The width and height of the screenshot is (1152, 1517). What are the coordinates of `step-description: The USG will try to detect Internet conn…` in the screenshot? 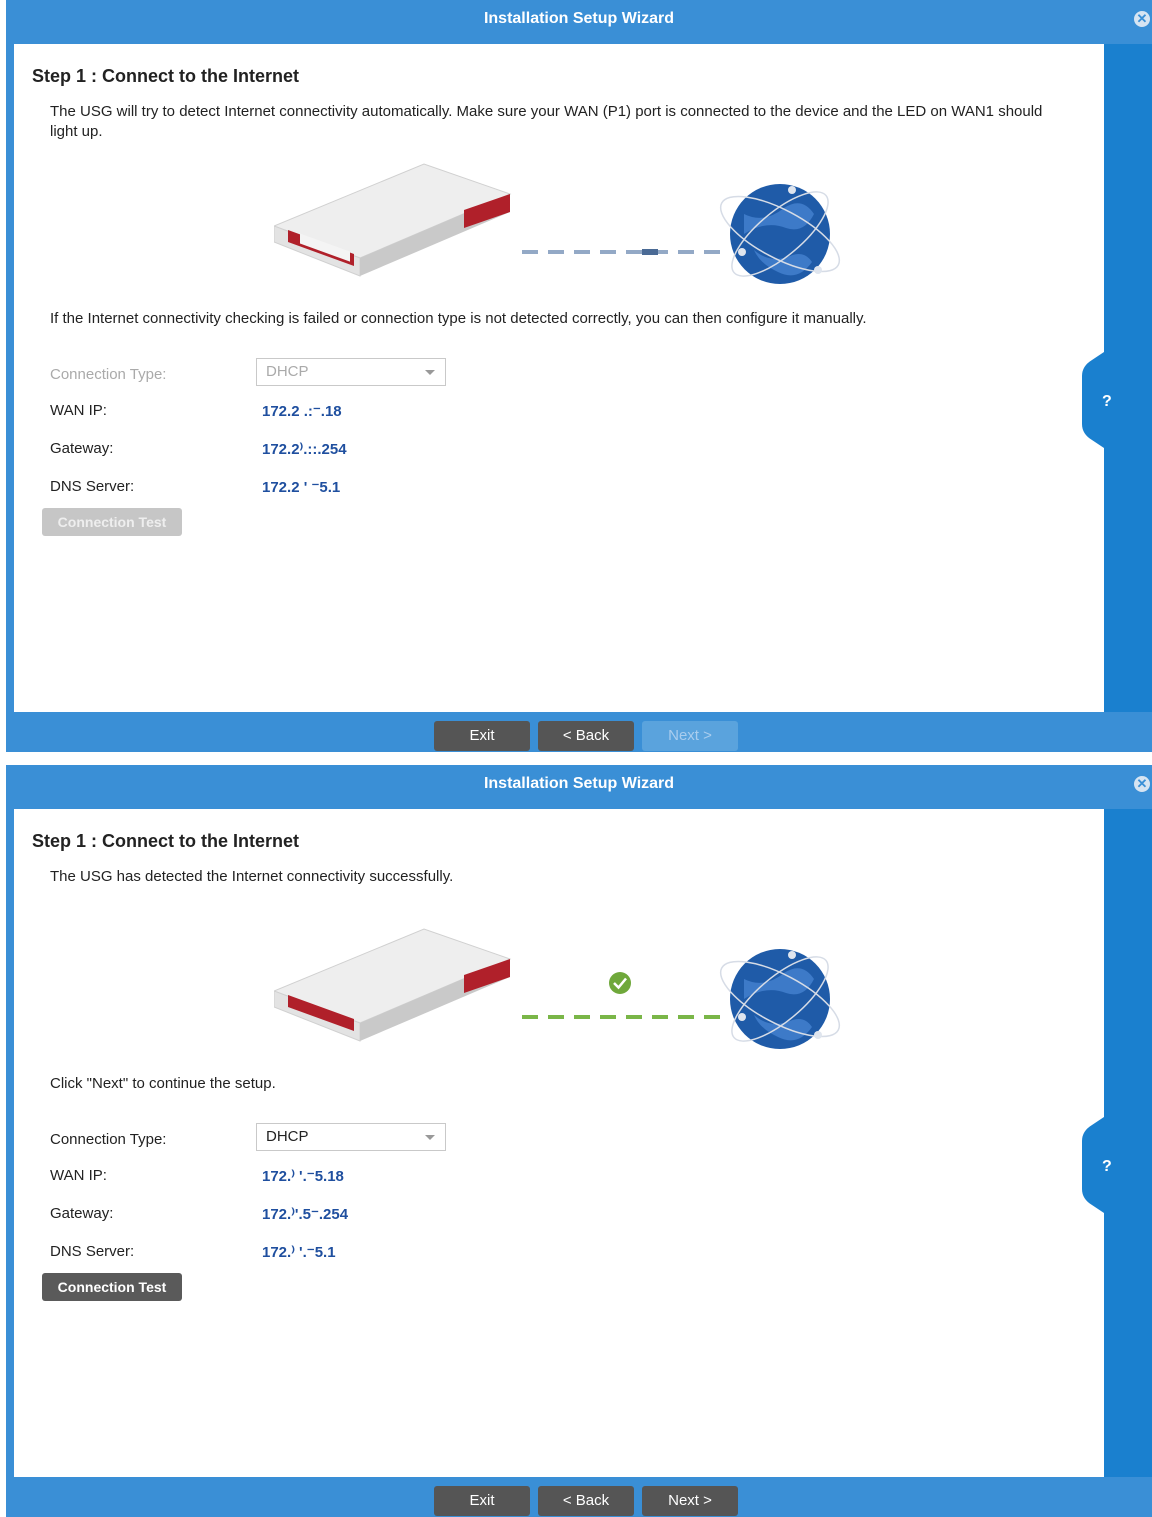 It's located at (546, 121).